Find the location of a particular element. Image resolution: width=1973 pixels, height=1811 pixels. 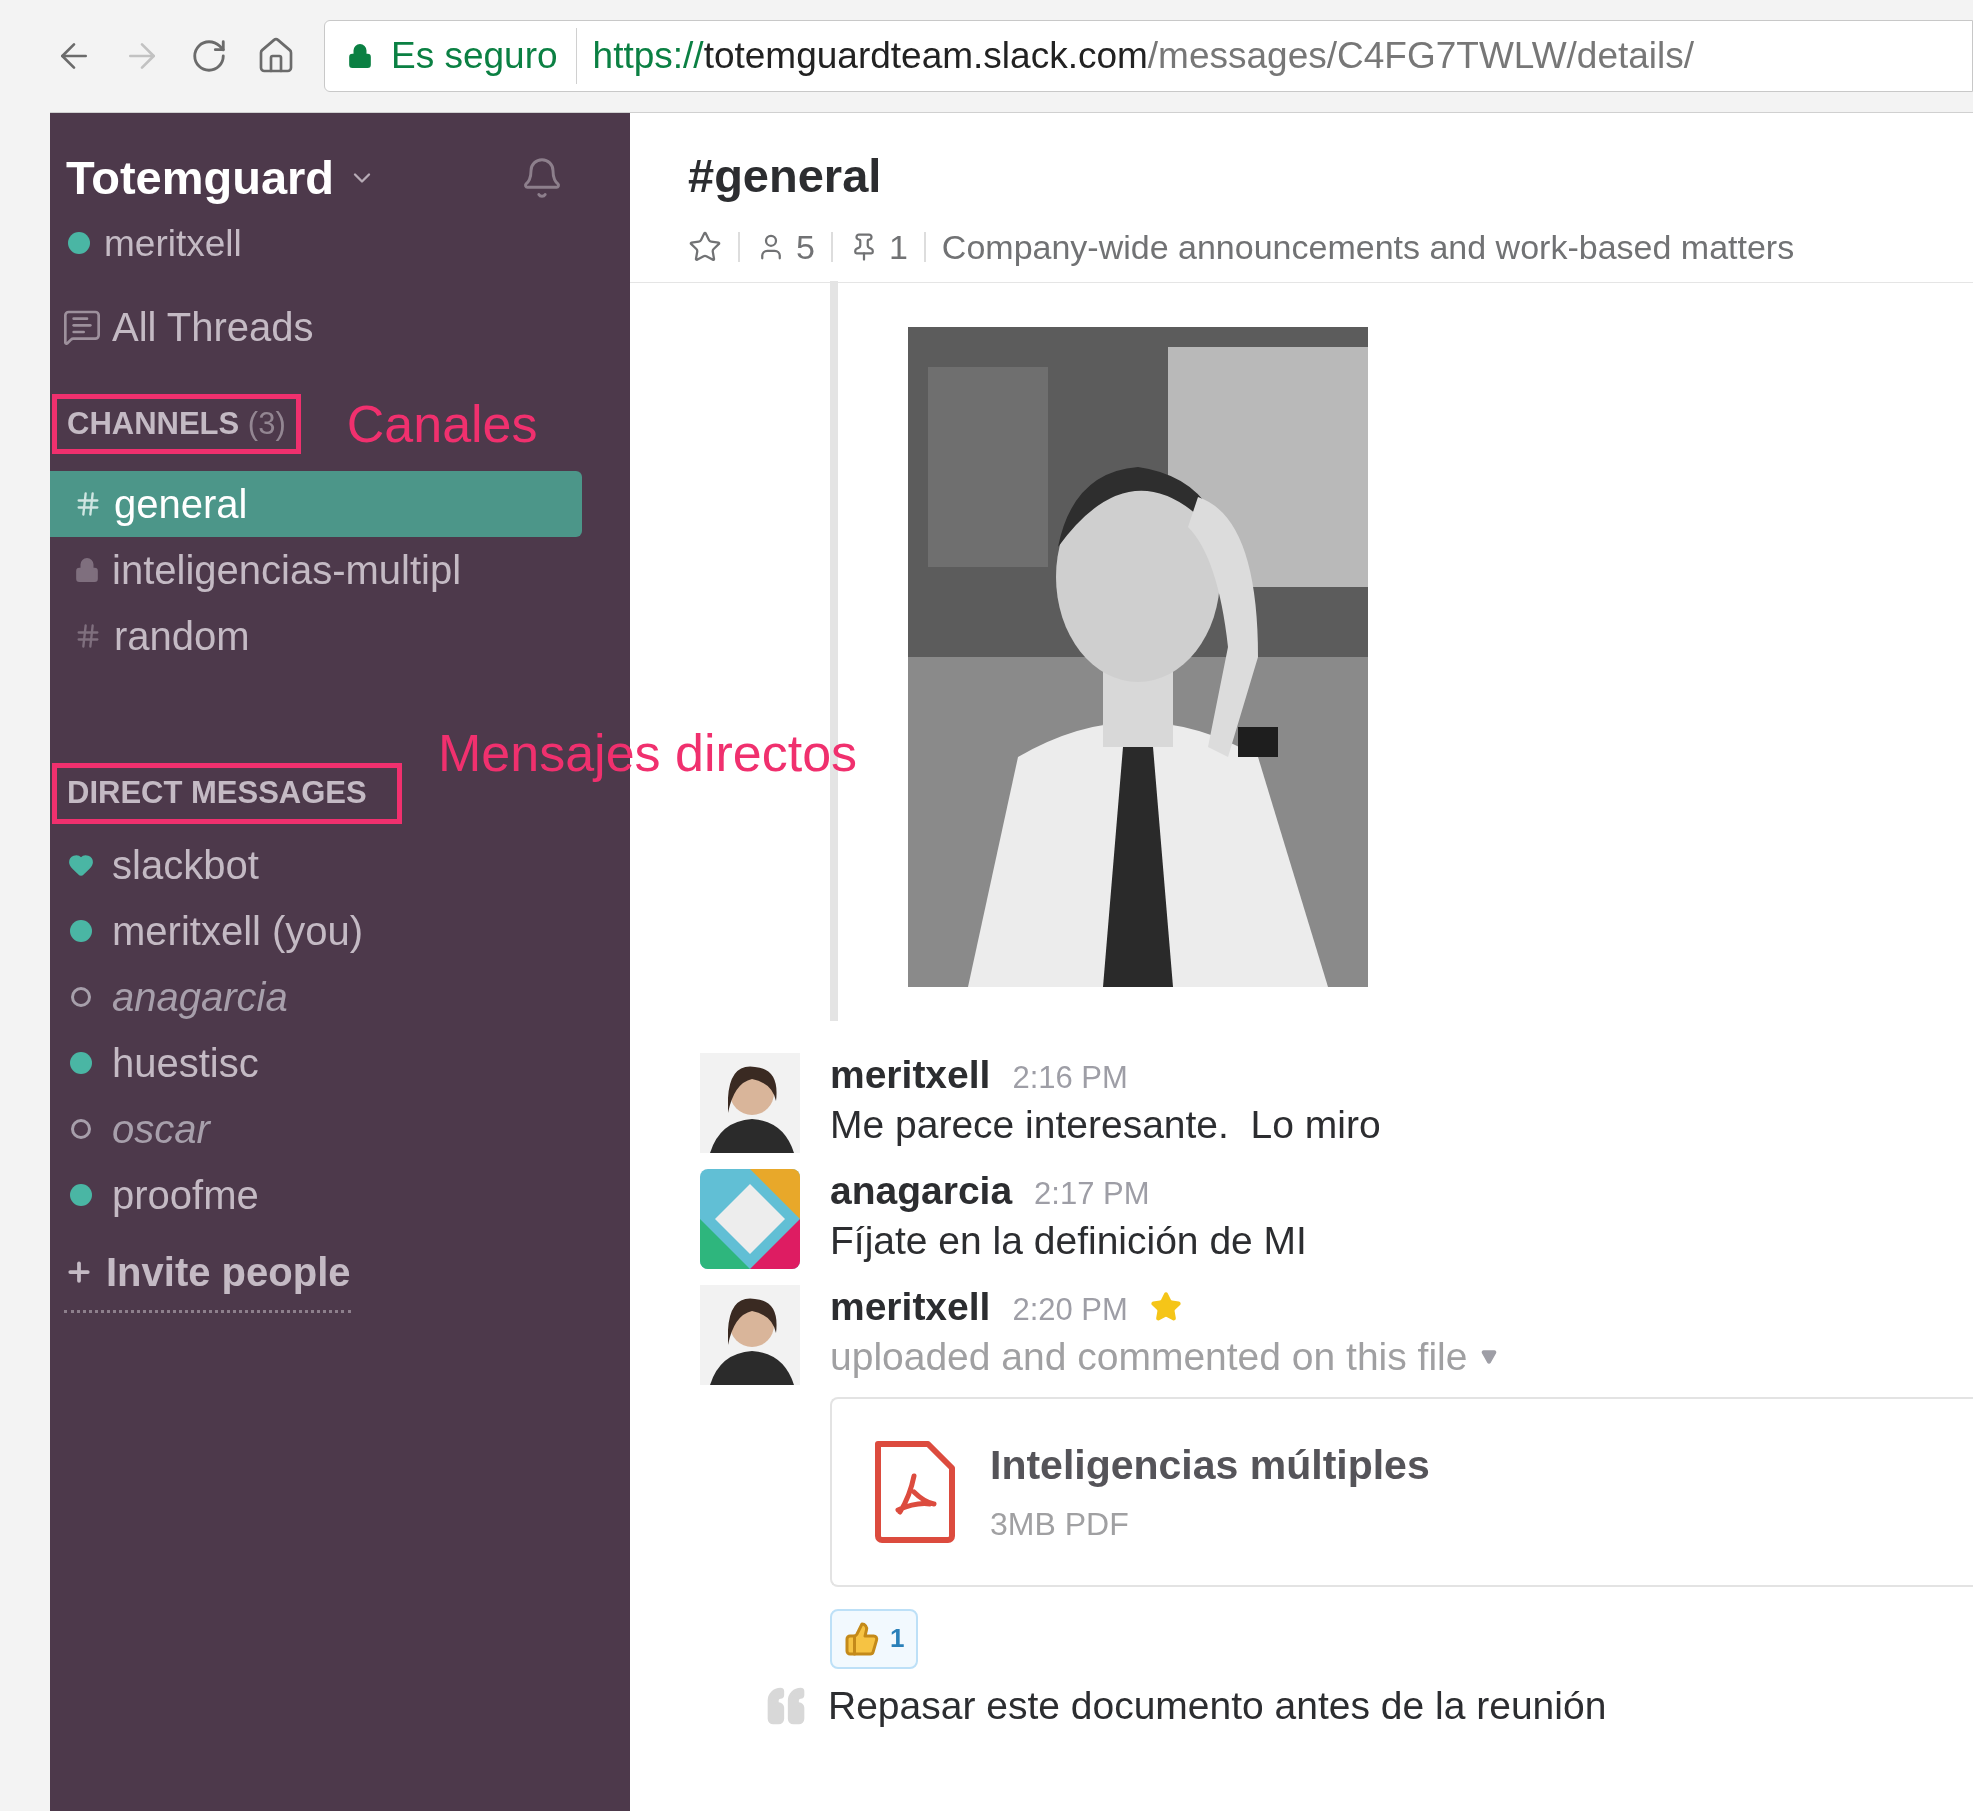

direct-message-item: oscar is located at coordinates (161, 1128).